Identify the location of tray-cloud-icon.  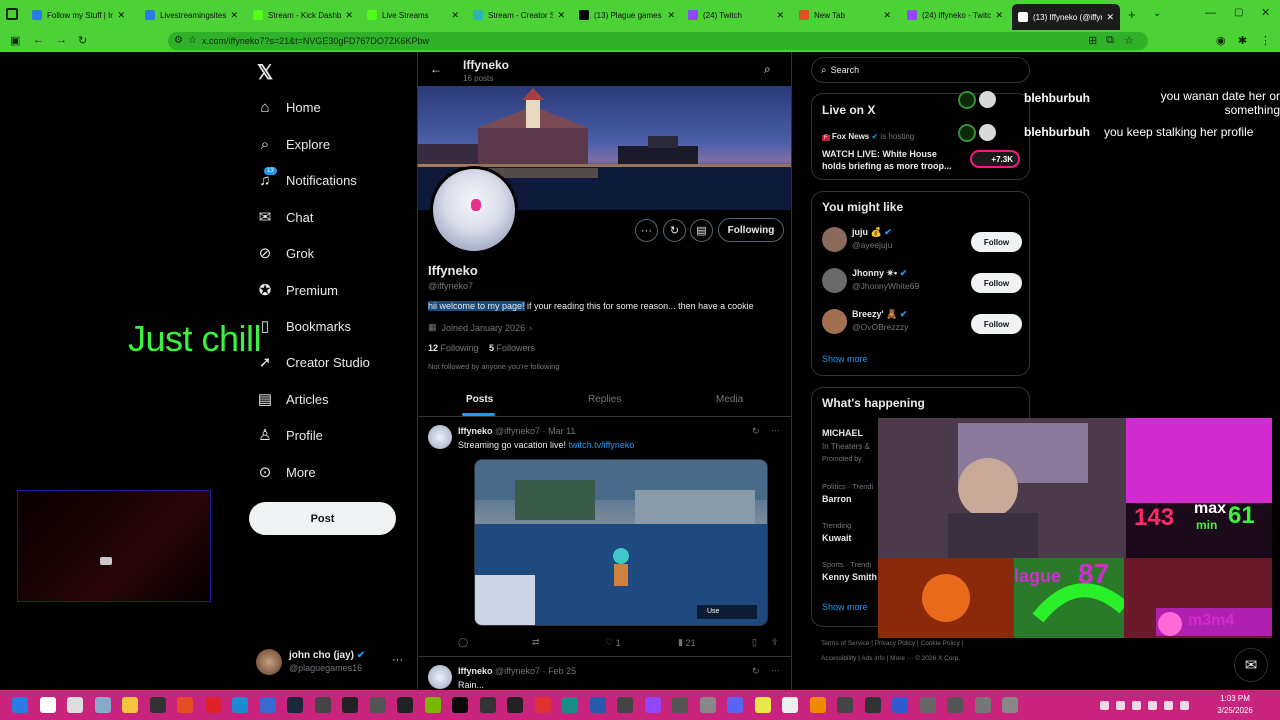
(1136, 705).